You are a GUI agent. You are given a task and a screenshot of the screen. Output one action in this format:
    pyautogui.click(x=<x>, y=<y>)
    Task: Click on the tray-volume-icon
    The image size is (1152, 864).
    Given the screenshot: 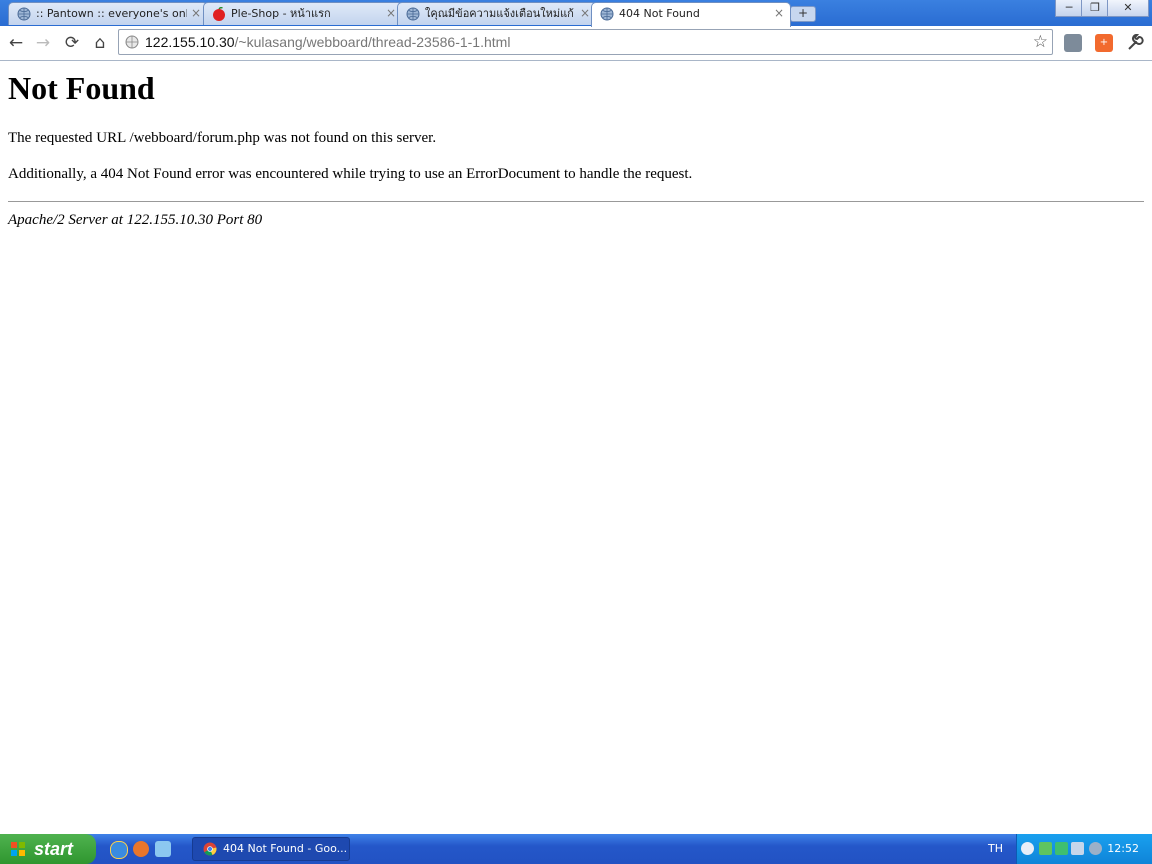 What is the action you would take?
    pyautogui.click(x=1095, y=848)
    